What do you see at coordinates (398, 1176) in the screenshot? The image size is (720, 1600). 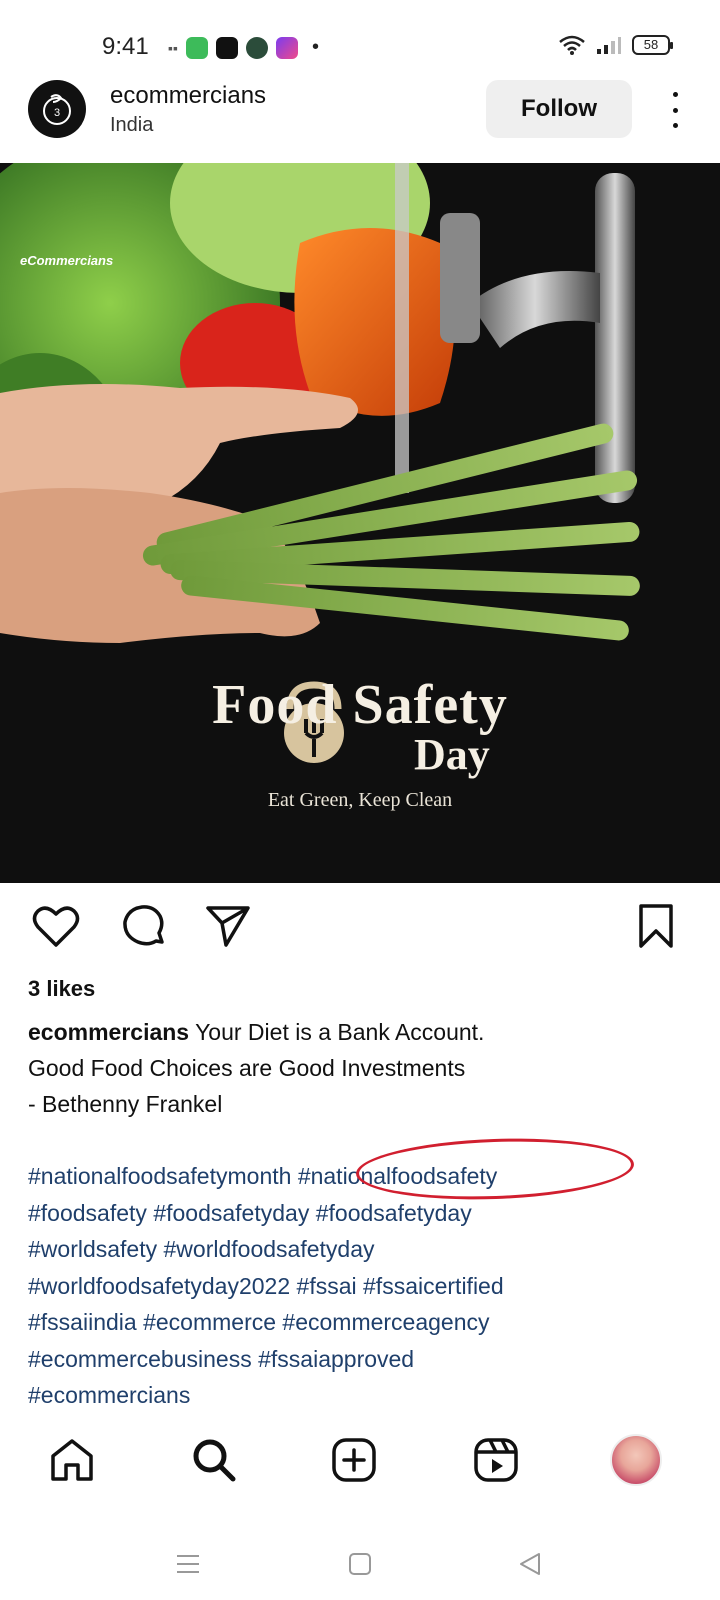 I see `hashtag-link: #nationalfoodsafety` at bounding box center [398, 1176].